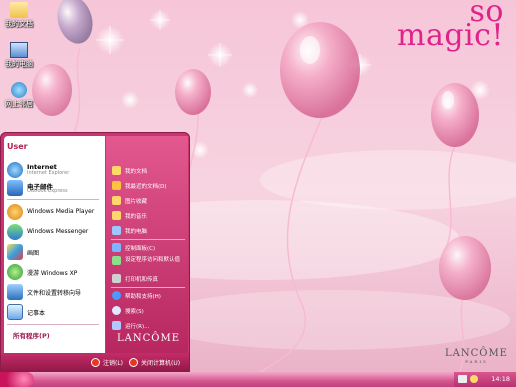  I want to click on right-item-label: 打印机和传真, so click(142, 280).